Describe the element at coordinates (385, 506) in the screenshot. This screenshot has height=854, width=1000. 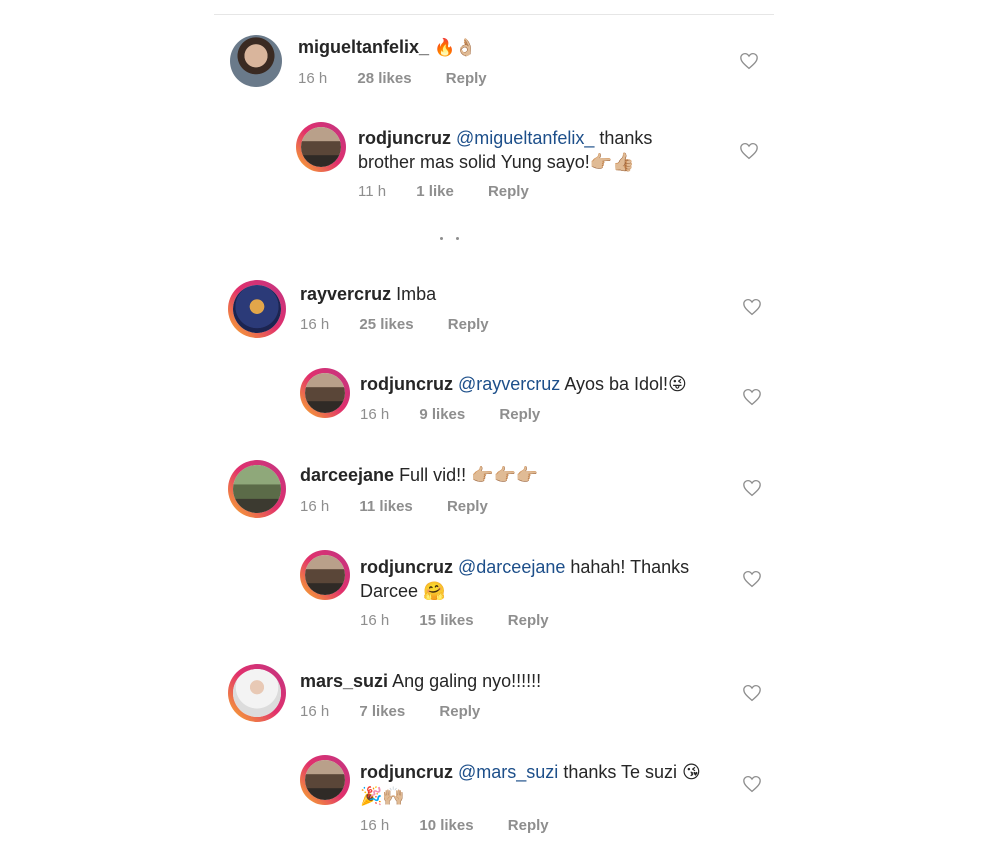
I see `comment-likes: 11 likes` at that location.